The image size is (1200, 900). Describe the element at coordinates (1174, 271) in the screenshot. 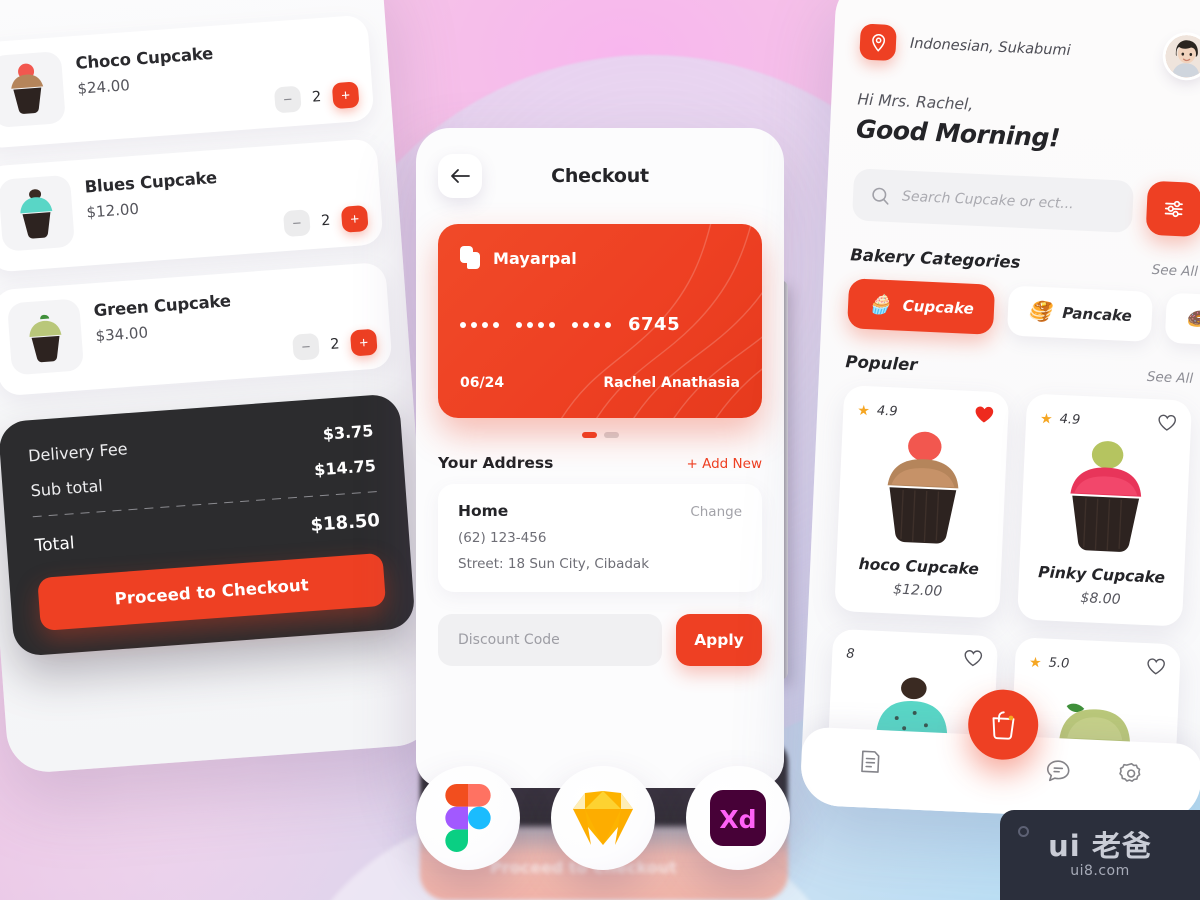

I see `categories-see-all-link: See All` at that location.